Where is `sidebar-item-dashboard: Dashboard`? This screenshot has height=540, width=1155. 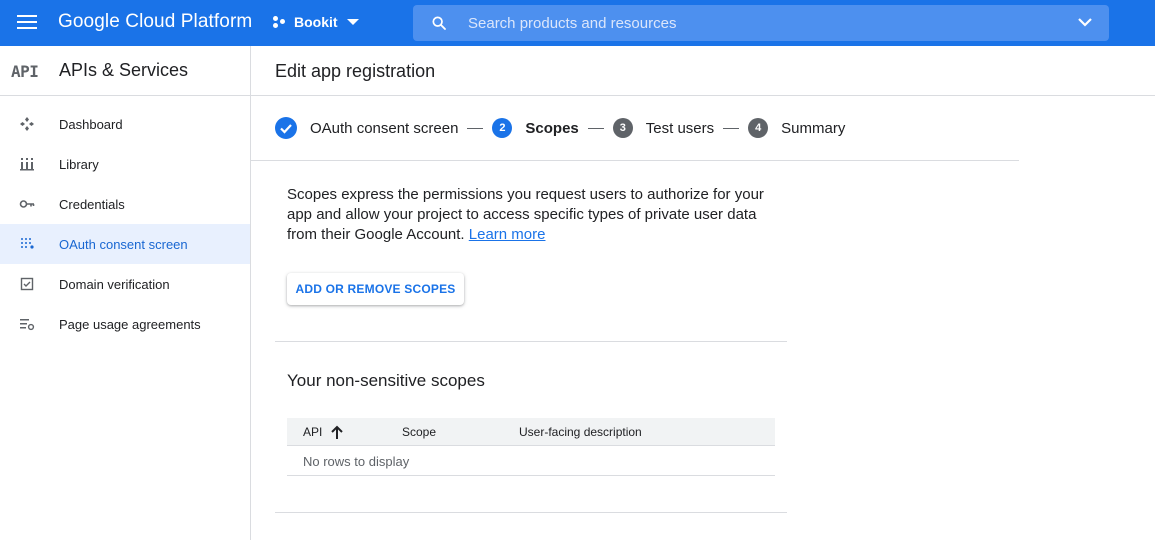
sidebar-item-dashboard: Dashboard is located at coordinates (125, 124).